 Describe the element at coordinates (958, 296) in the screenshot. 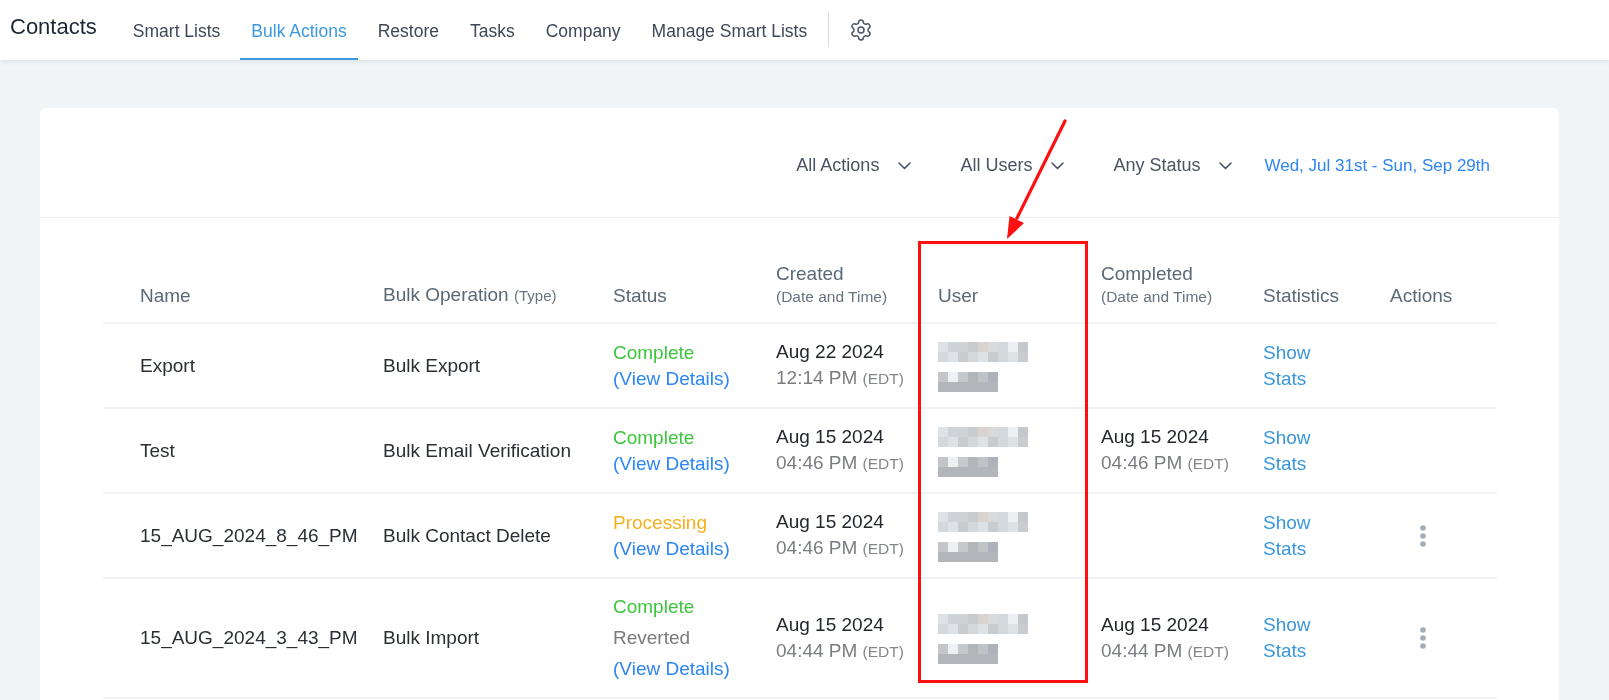

I see `column-header: User` at that location.